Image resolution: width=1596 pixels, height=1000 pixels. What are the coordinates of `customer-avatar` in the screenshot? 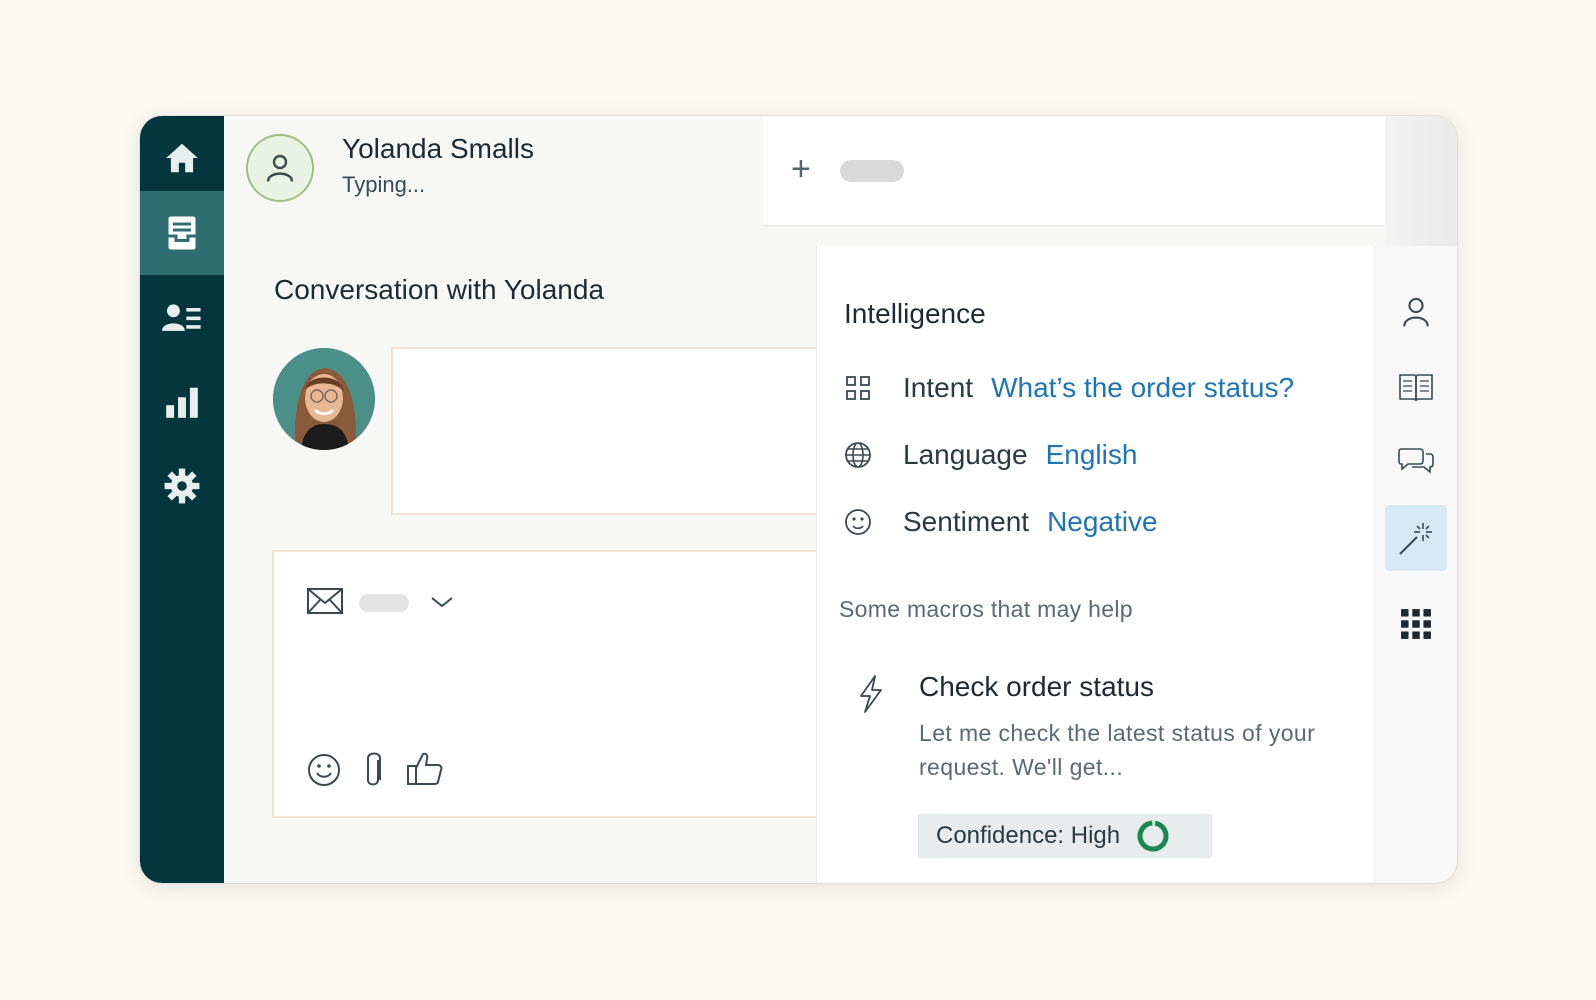 It's located at (324, 399).